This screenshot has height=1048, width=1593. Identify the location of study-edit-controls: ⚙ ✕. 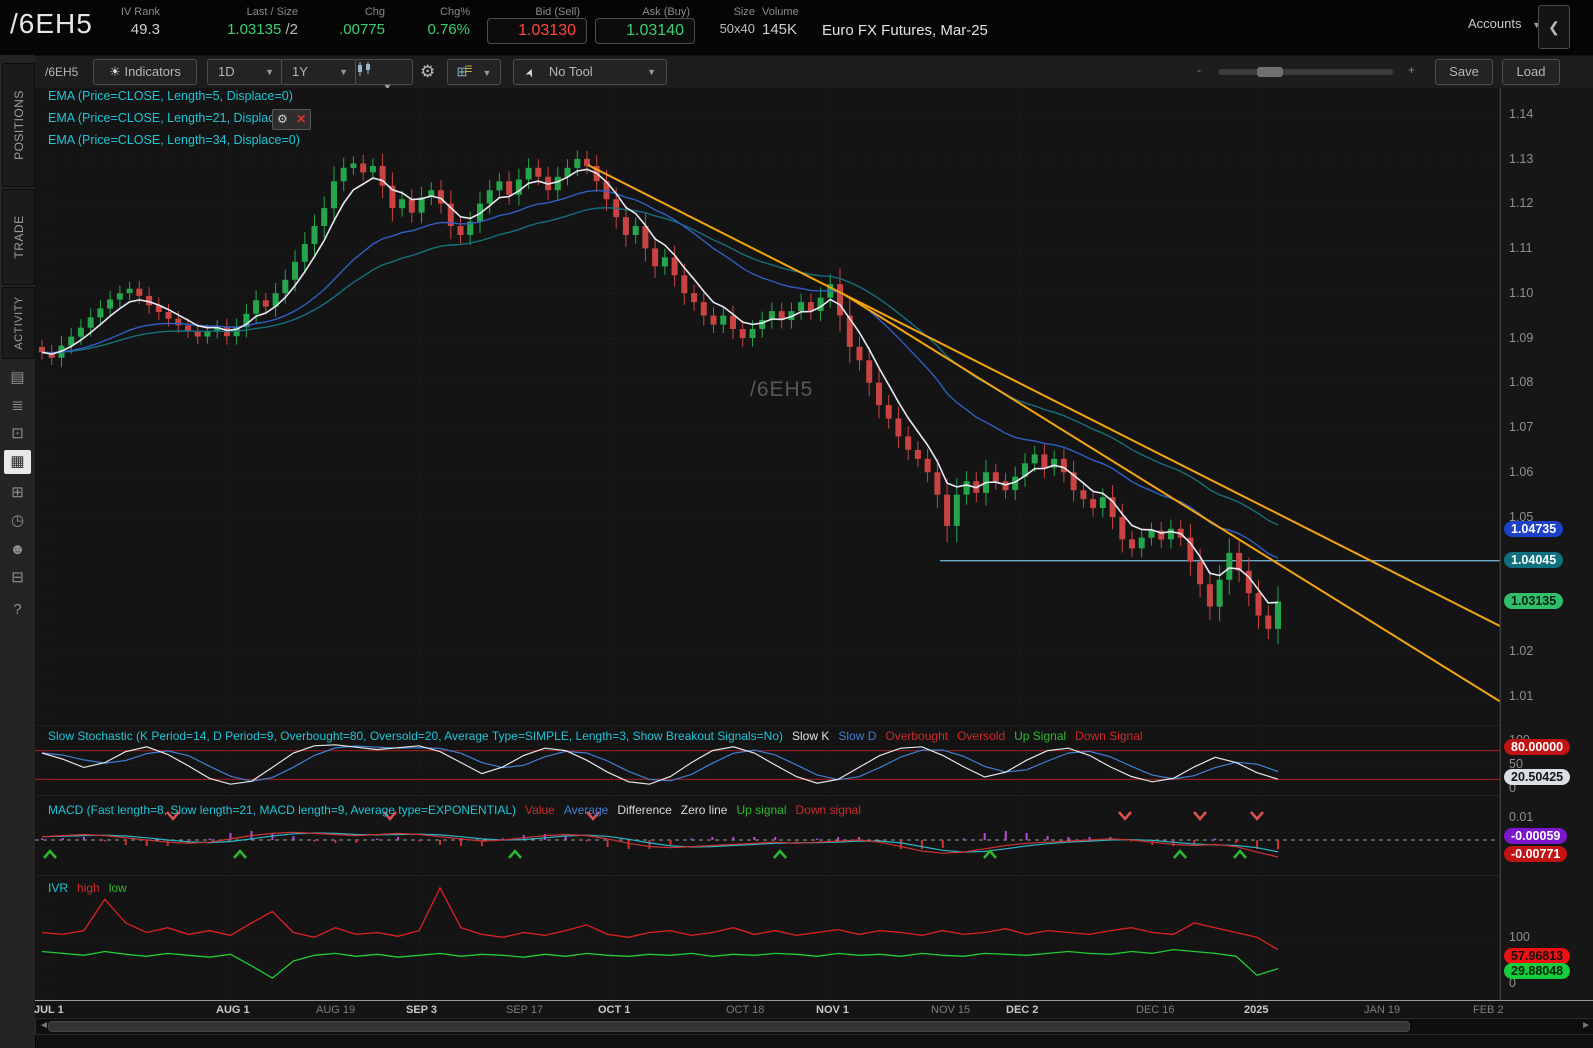
(292, 119).